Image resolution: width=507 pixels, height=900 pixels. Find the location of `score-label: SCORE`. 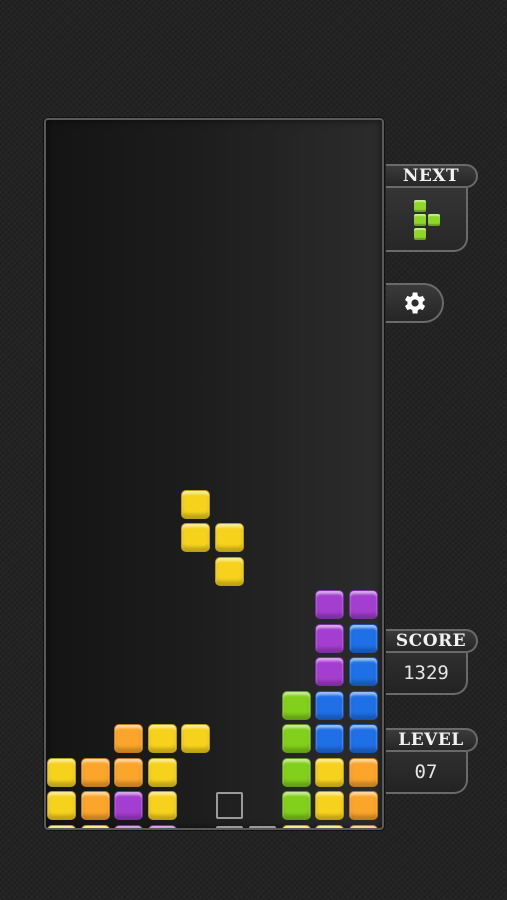

score-label: SCORE is located at coordinates (432, 641).